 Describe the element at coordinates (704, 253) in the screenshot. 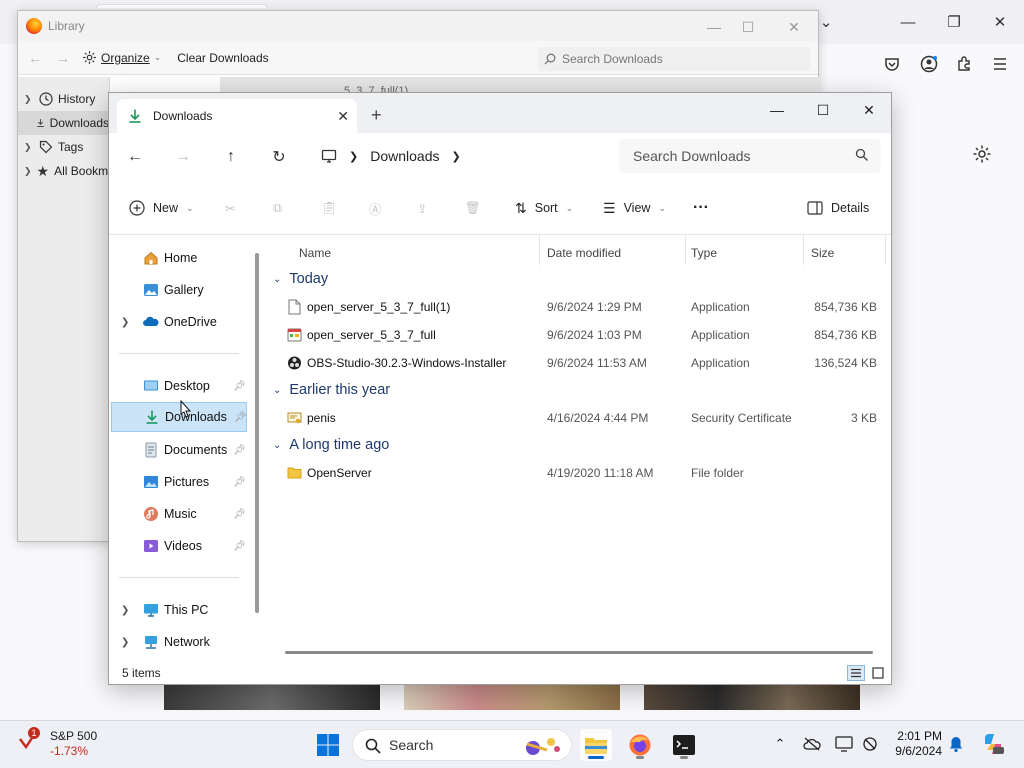

I see `column-header-type: Type` at that location.